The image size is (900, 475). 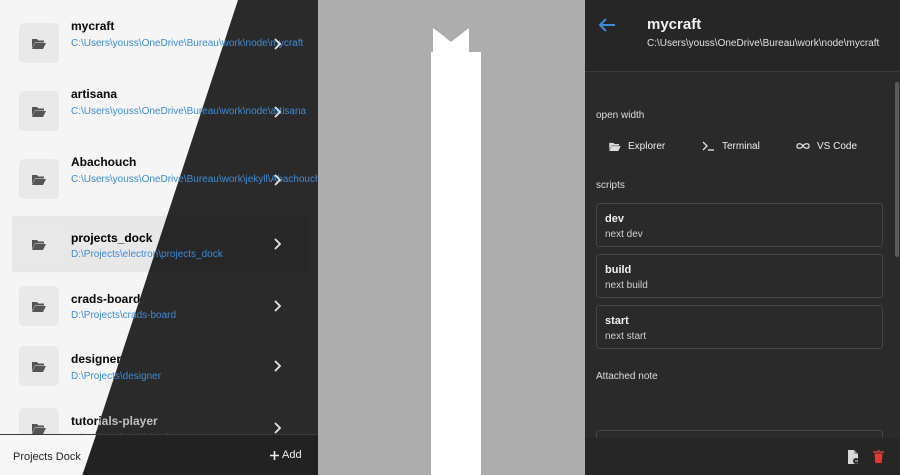 I want to click on project-item-designer: designer D:\Projects\designer, so click(x=160, y=366).